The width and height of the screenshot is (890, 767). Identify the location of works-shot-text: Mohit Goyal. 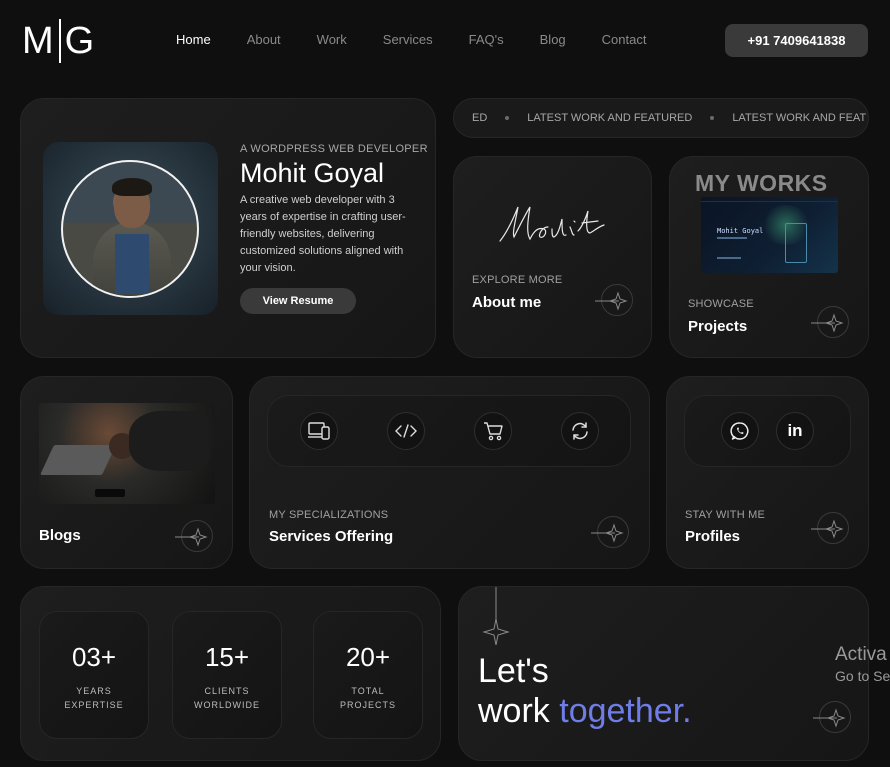
(740, 231).